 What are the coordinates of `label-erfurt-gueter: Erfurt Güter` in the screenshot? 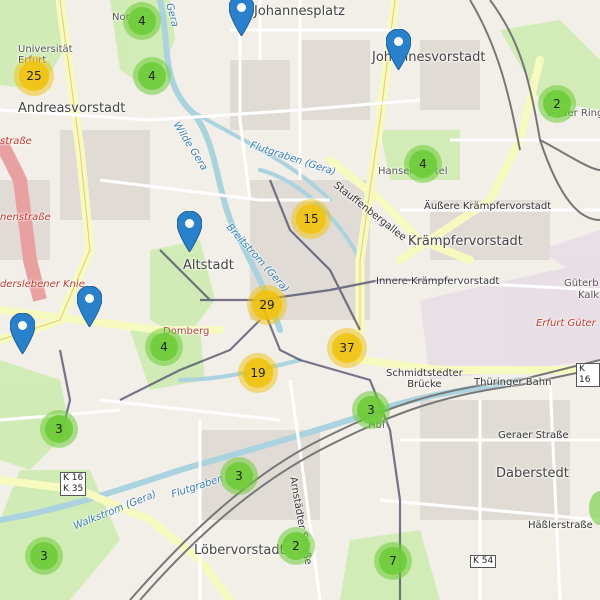 It's located at (566, 323).